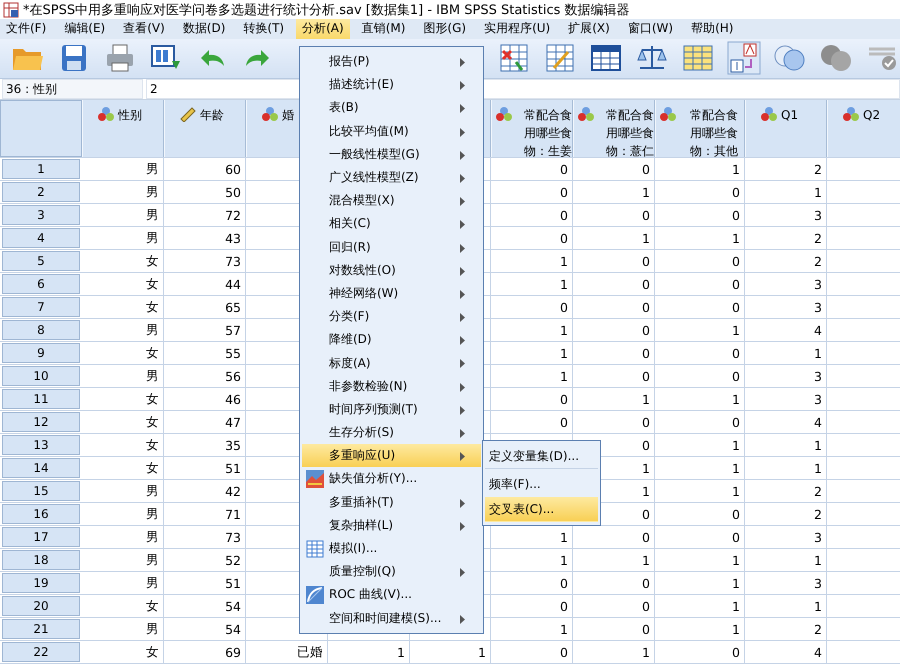 The image size is (900, 664). Describe the element at coordinates (205, 129) in the screenshot. I see `column-header: 年龄` at that location.